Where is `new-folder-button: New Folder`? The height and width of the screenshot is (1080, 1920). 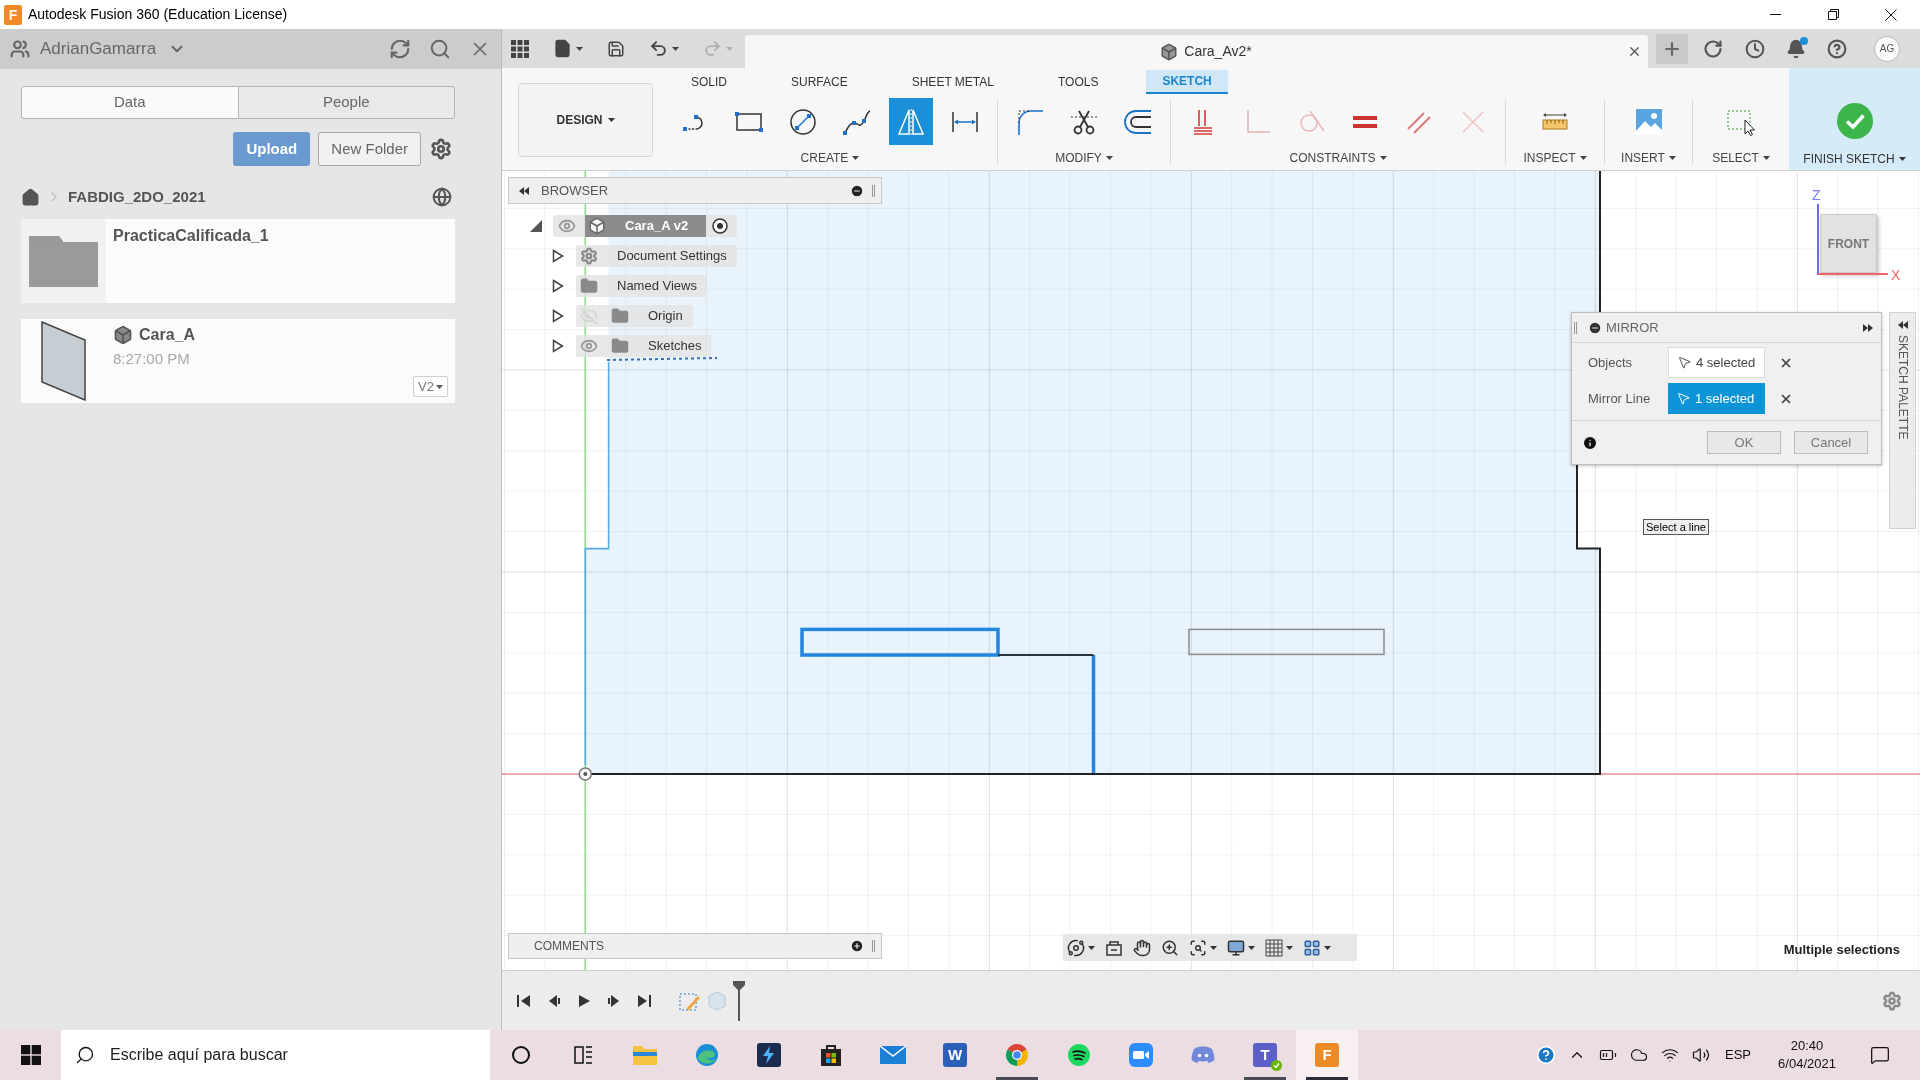
new-folder-button: New Folder is located at coordinates (369, 149).